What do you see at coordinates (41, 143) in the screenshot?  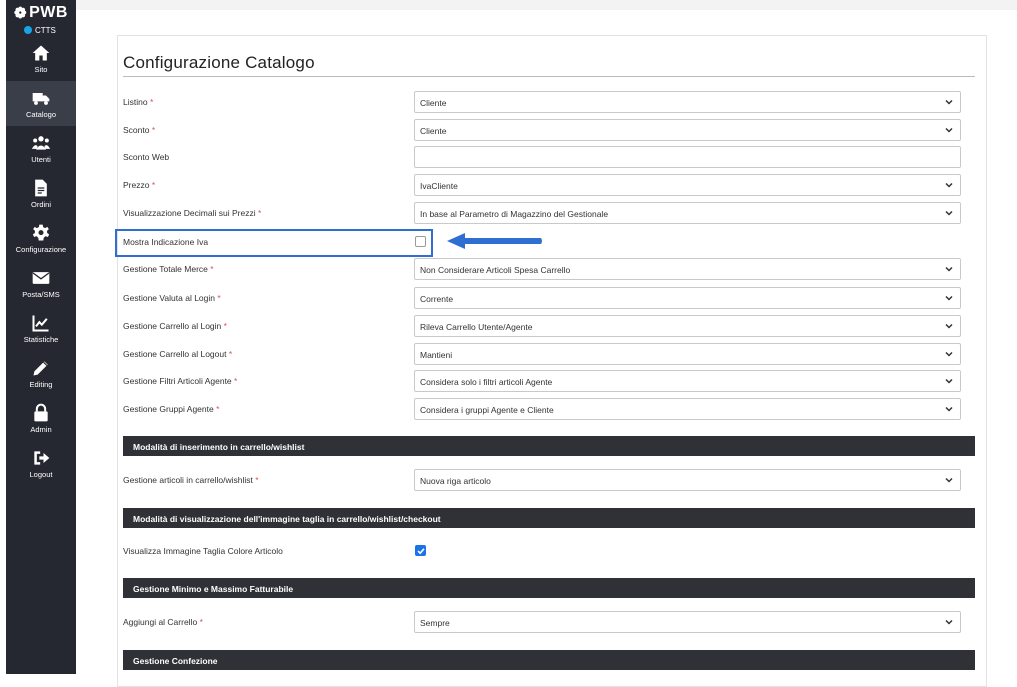 I see `users-icon` at bounding box center [41, 143].